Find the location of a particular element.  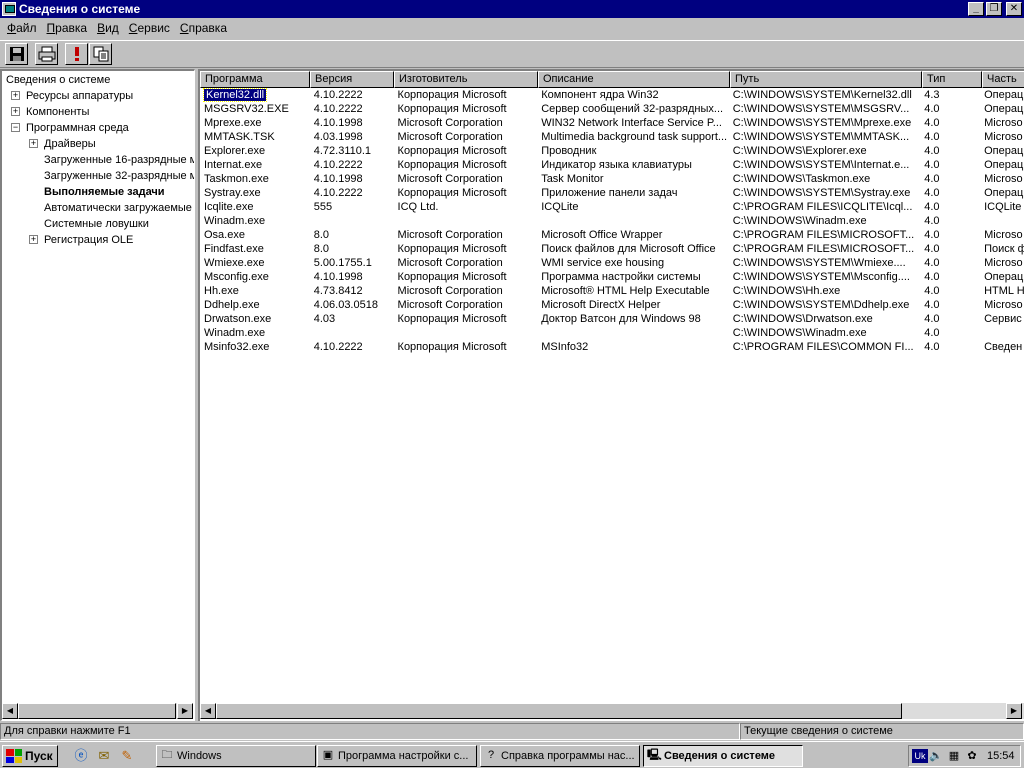

outlook-icon: ✉ is located at coordinates (104, 756).